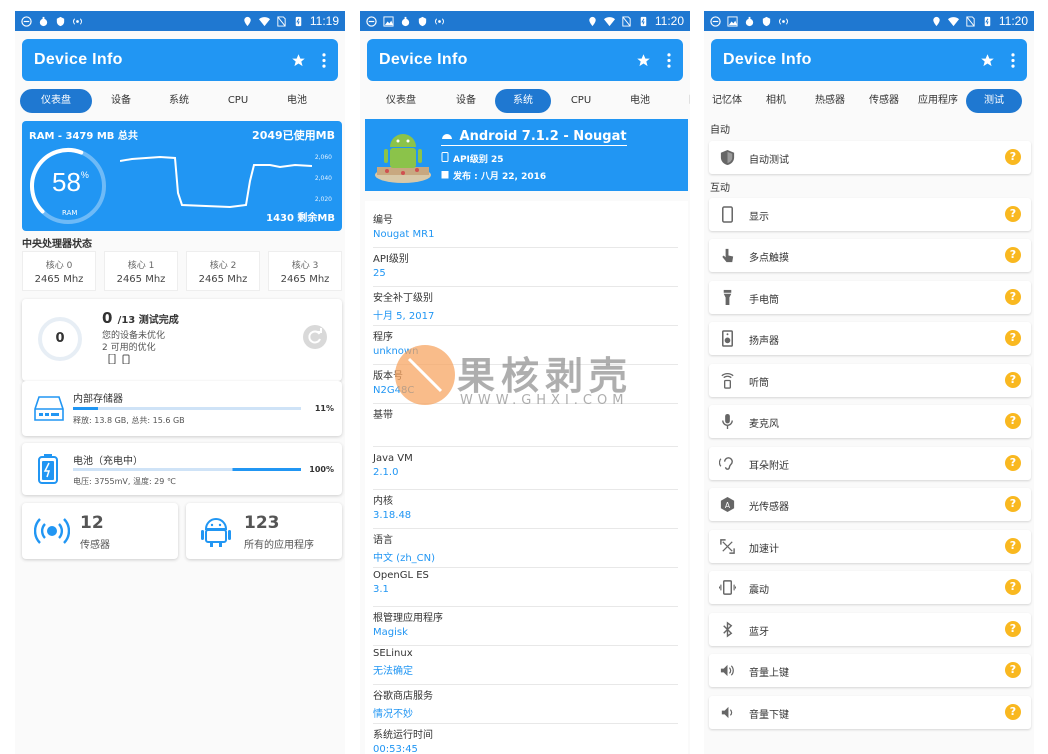 The height and width of the screenshot is (754, 1048). I want to click on hotspot-icon, so click(783, 21).